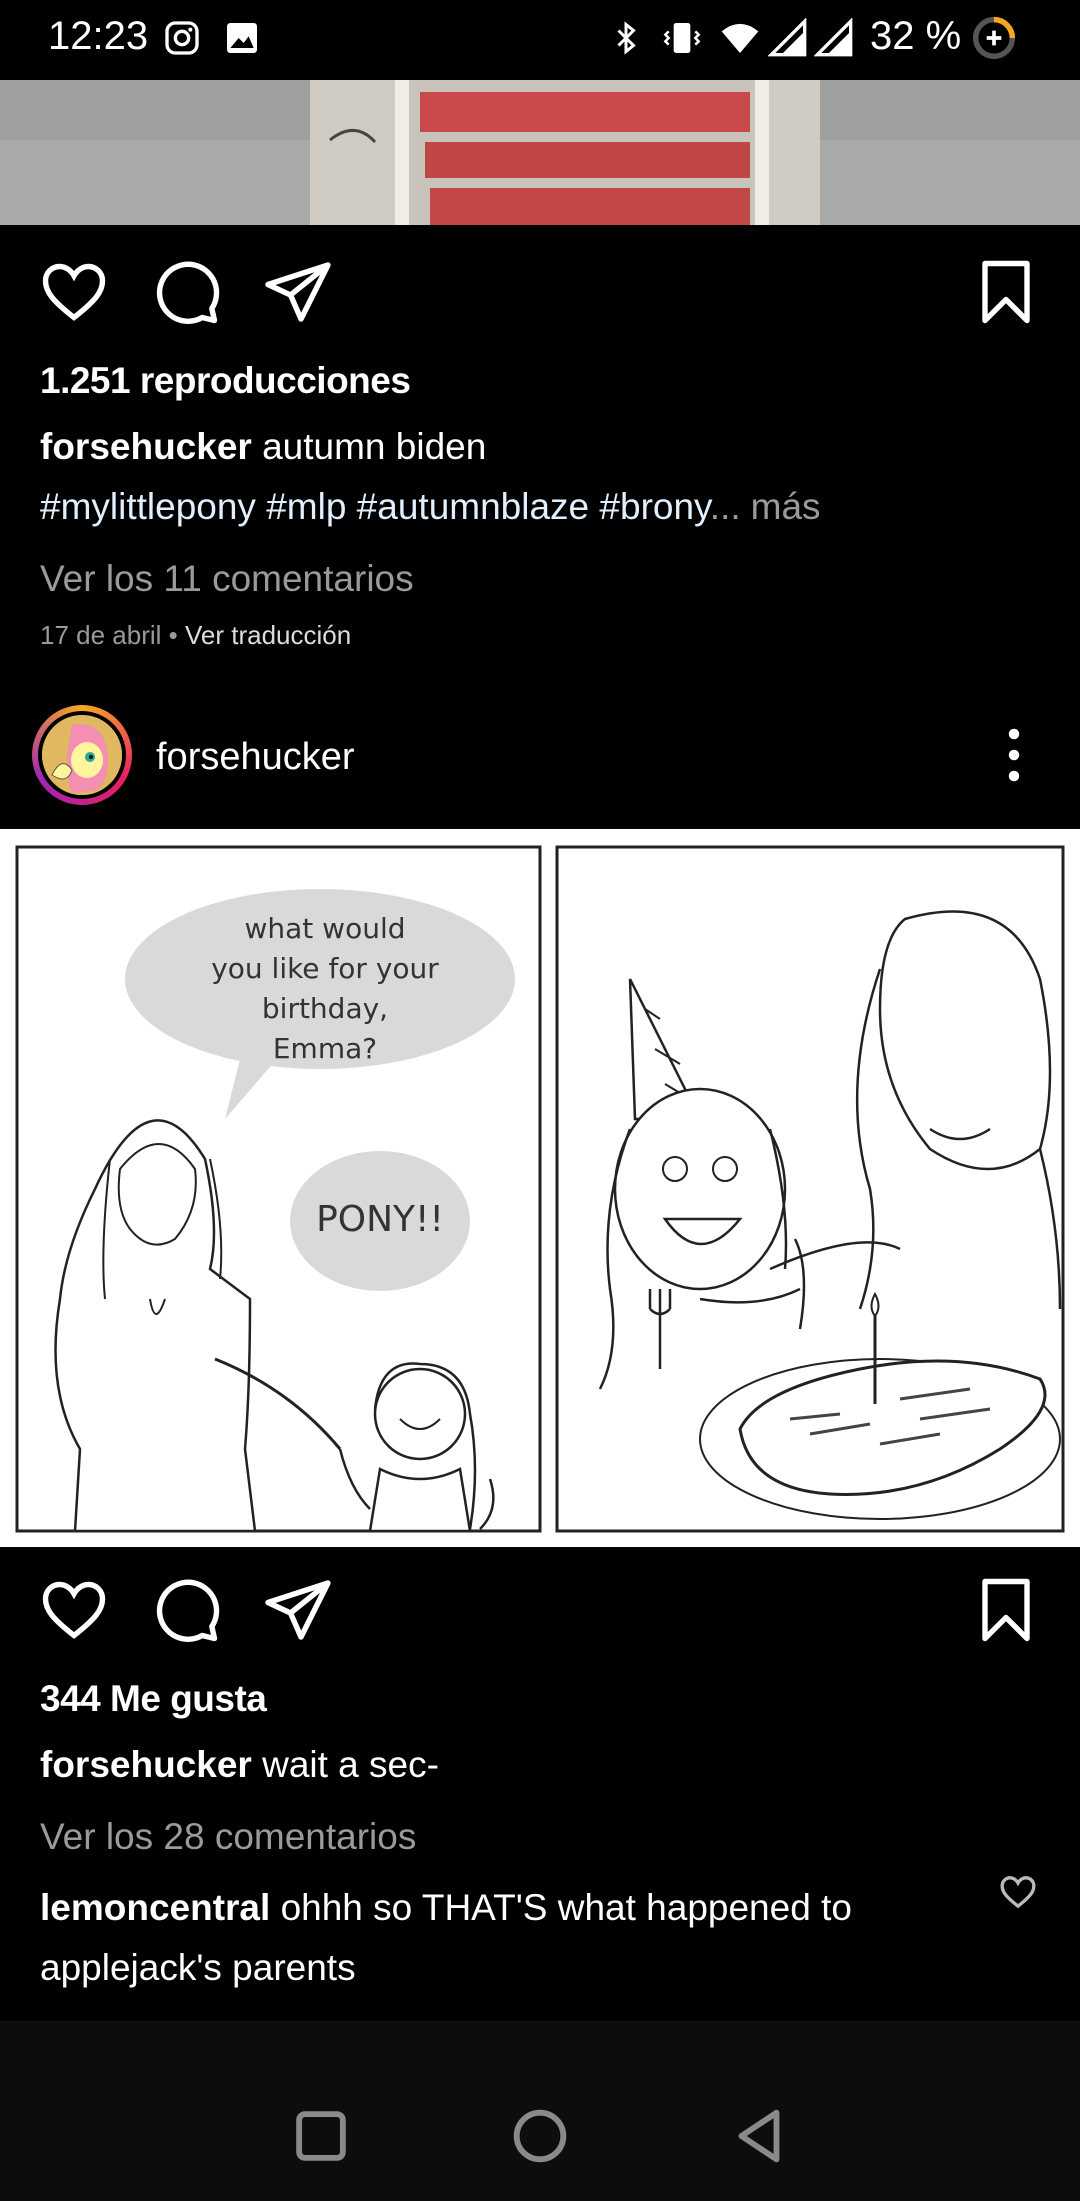 The height and width of the screenshot is (2201, 1080). Describe the element at coordinates (520, 2013) in the screenshot. I see `next-comment-peek` at that location.